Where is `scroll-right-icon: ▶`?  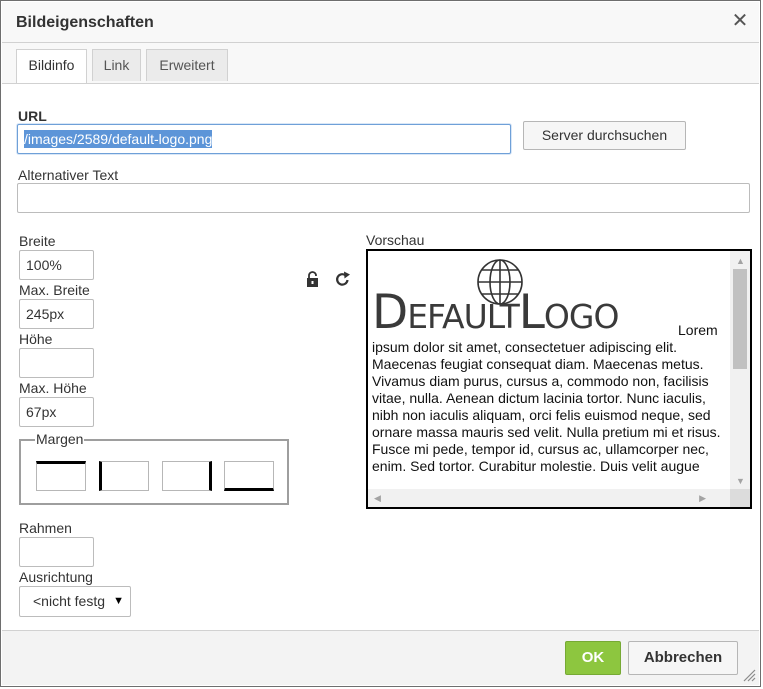 scroll-right-icon: ▶ is located at coordinates (702, 498).